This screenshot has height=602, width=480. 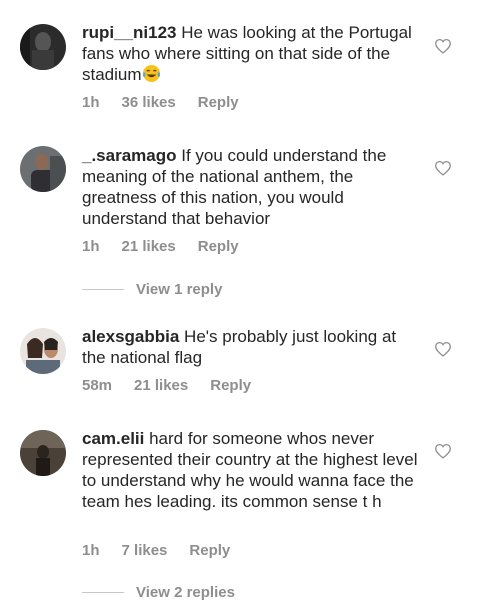 I want to click on face-with-tears-of-joy-icon, so click(x=151, y=73).